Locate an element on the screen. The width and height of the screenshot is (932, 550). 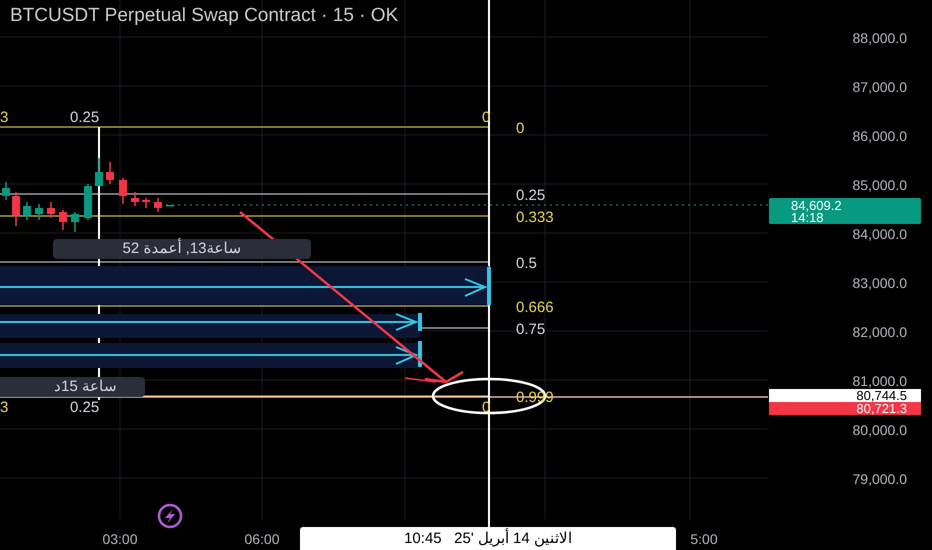
measure-tooltip: ساعة13, أعمدة 52 is located at coordinates (182, 249).